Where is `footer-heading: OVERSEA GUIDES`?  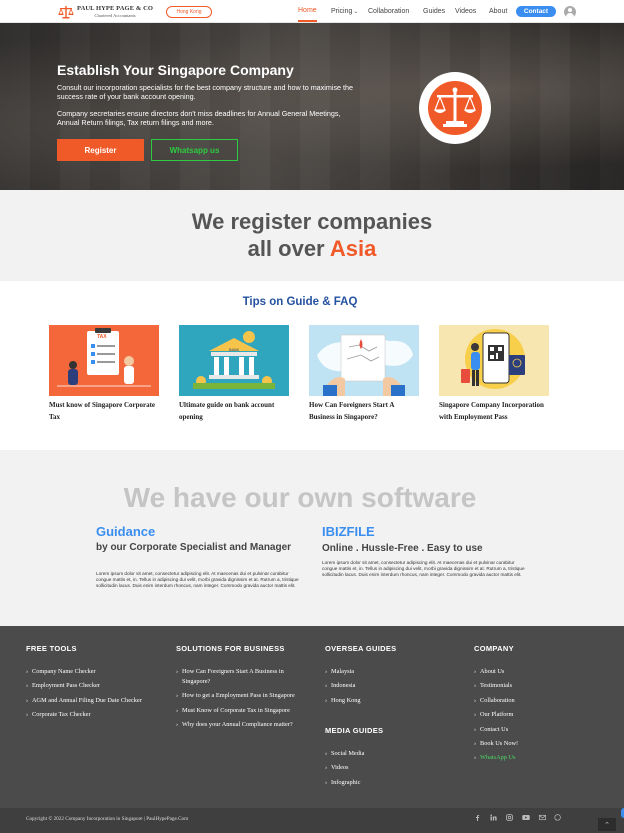 footer-heading: OVERSEA GUIDES is located at coordinates (361, 648).